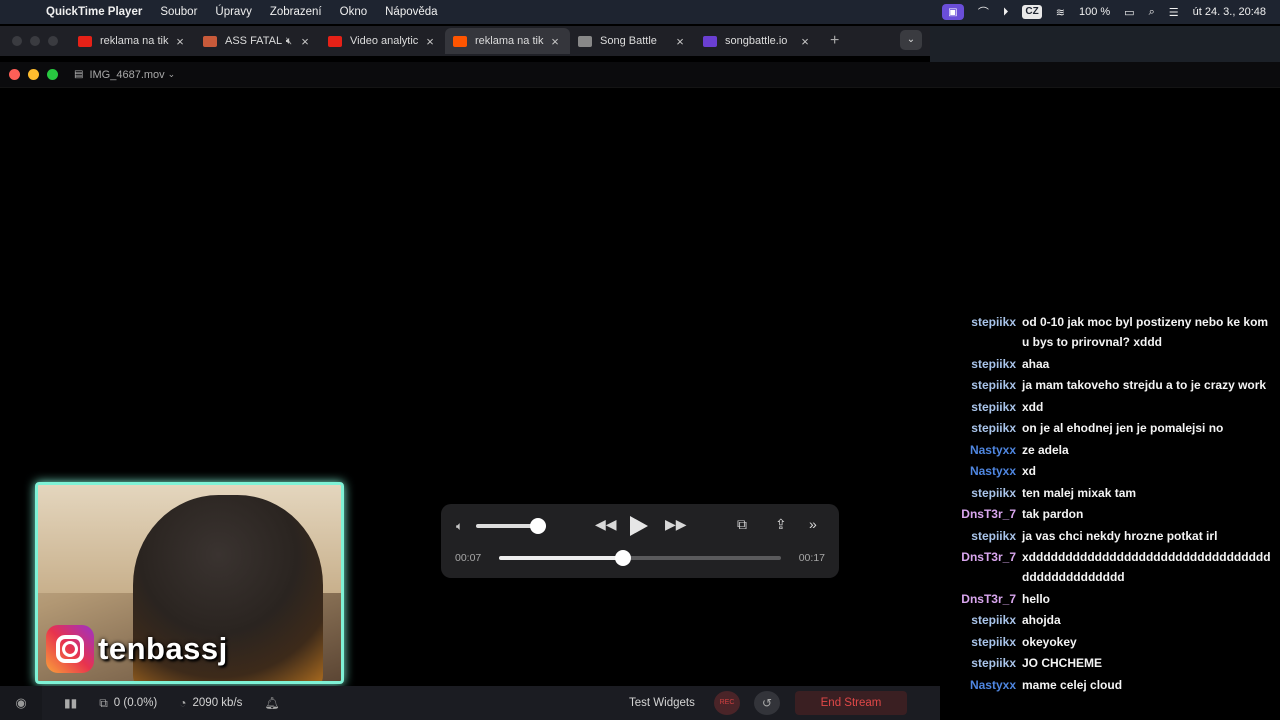  What do you see at coordinates (988, 514) in the screenshot?
I see `chat-username: DnsT3r_7` at bounding box center [988, 514].